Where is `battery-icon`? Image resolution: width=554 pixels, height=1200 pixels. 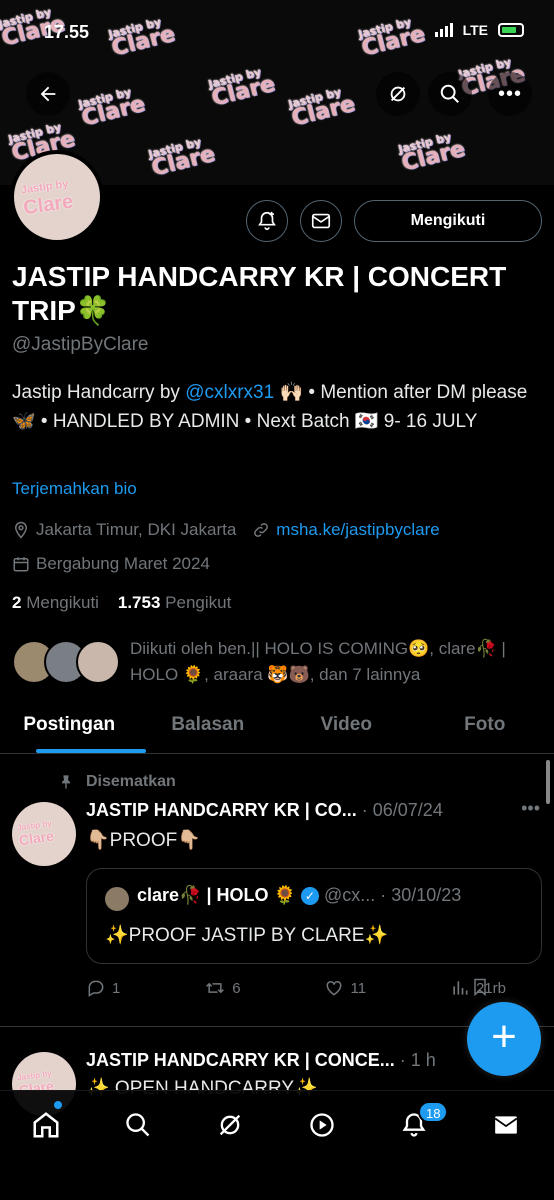
battery-icon is located at coordinates (511, 30).